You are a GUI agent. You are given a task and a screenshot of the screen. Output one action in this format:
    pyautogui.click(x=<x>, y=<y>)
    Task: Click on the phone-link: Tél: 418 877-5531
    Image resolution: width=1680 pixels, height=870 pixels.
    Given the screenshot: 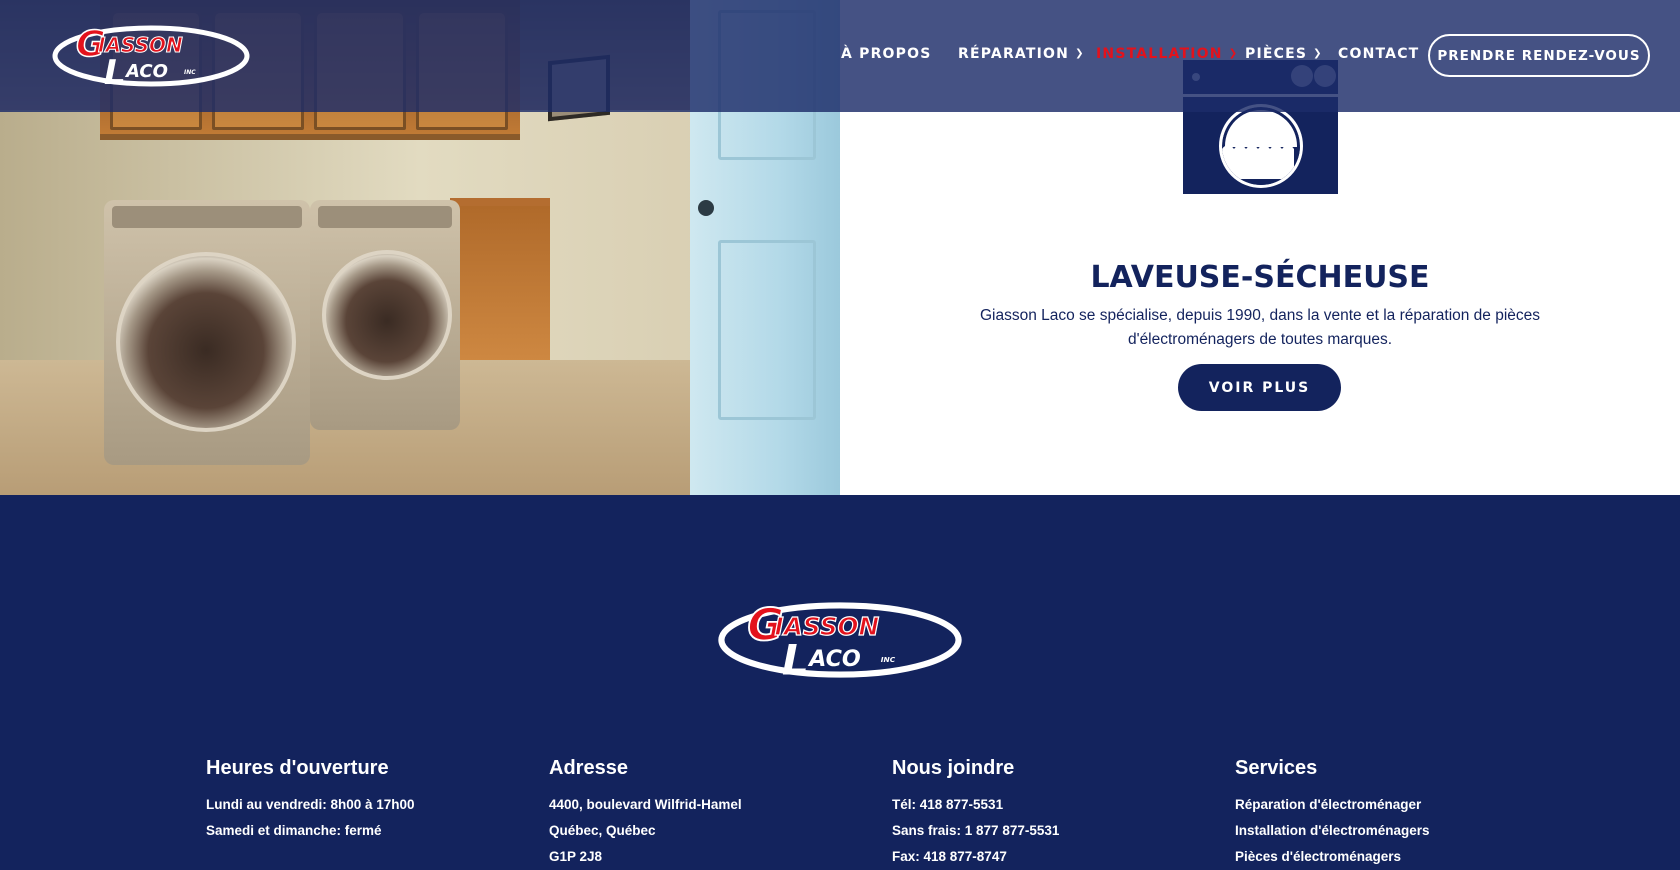 What is the action you would take?
    pyautogui.click(x=1052, y=805)
    